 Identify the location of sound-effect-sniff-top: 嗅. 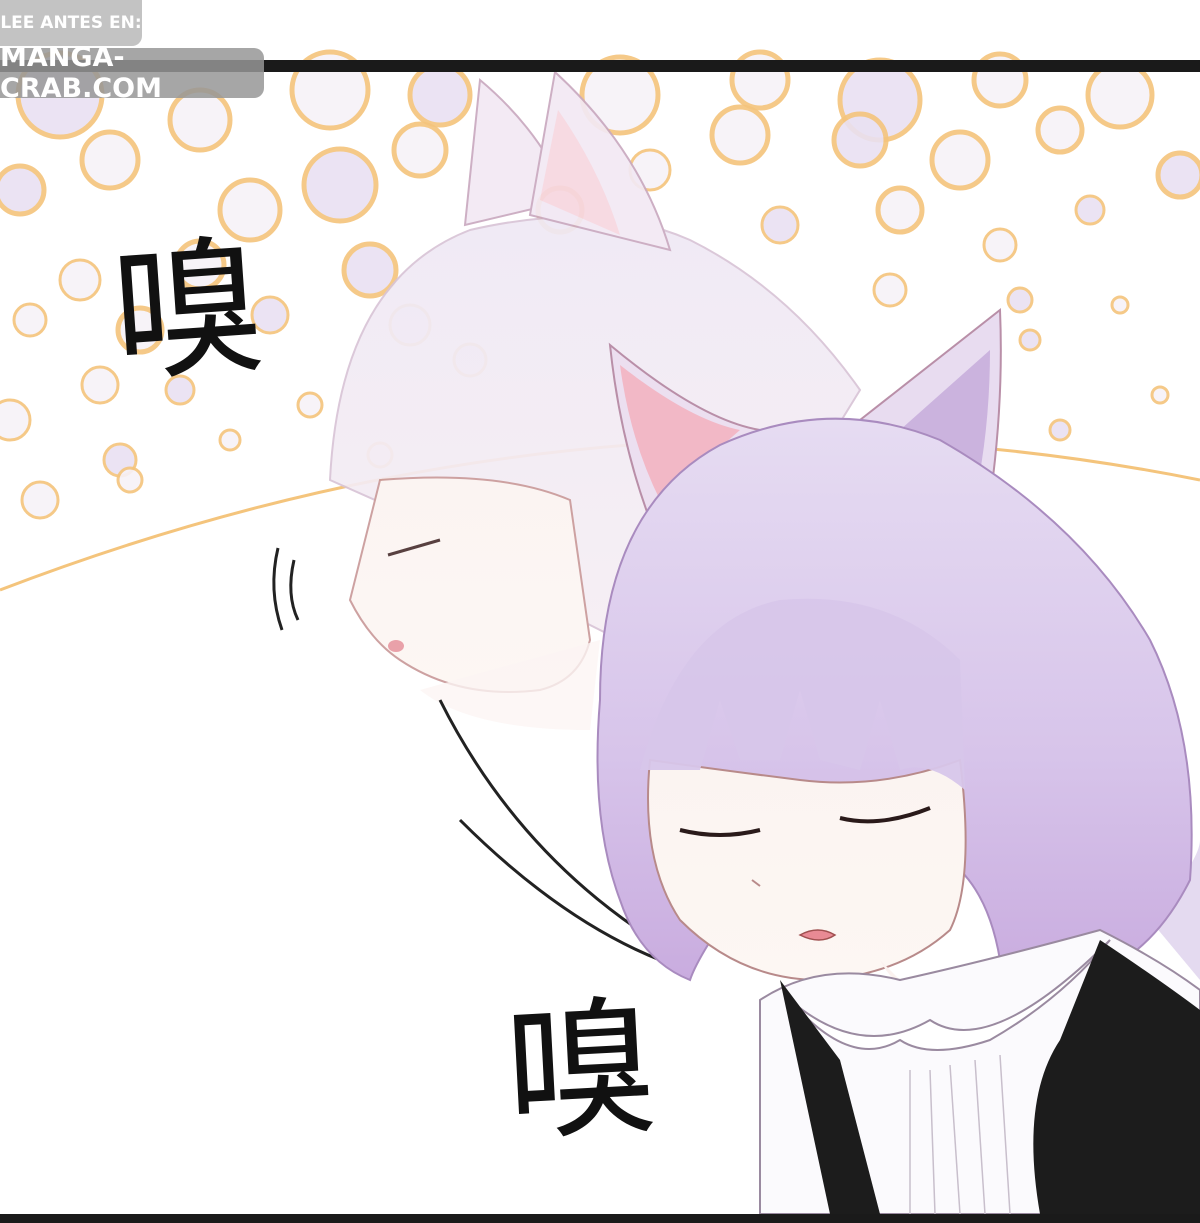
(188, 311).